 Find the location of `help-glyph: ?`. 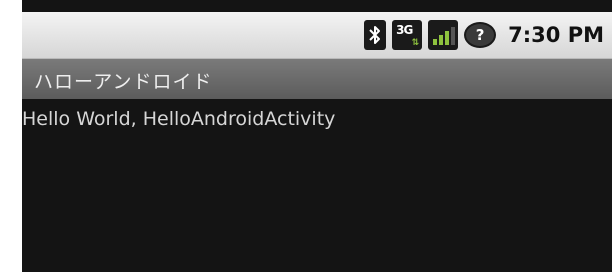

help-glyph: ? is located at coordinates (480, 35).